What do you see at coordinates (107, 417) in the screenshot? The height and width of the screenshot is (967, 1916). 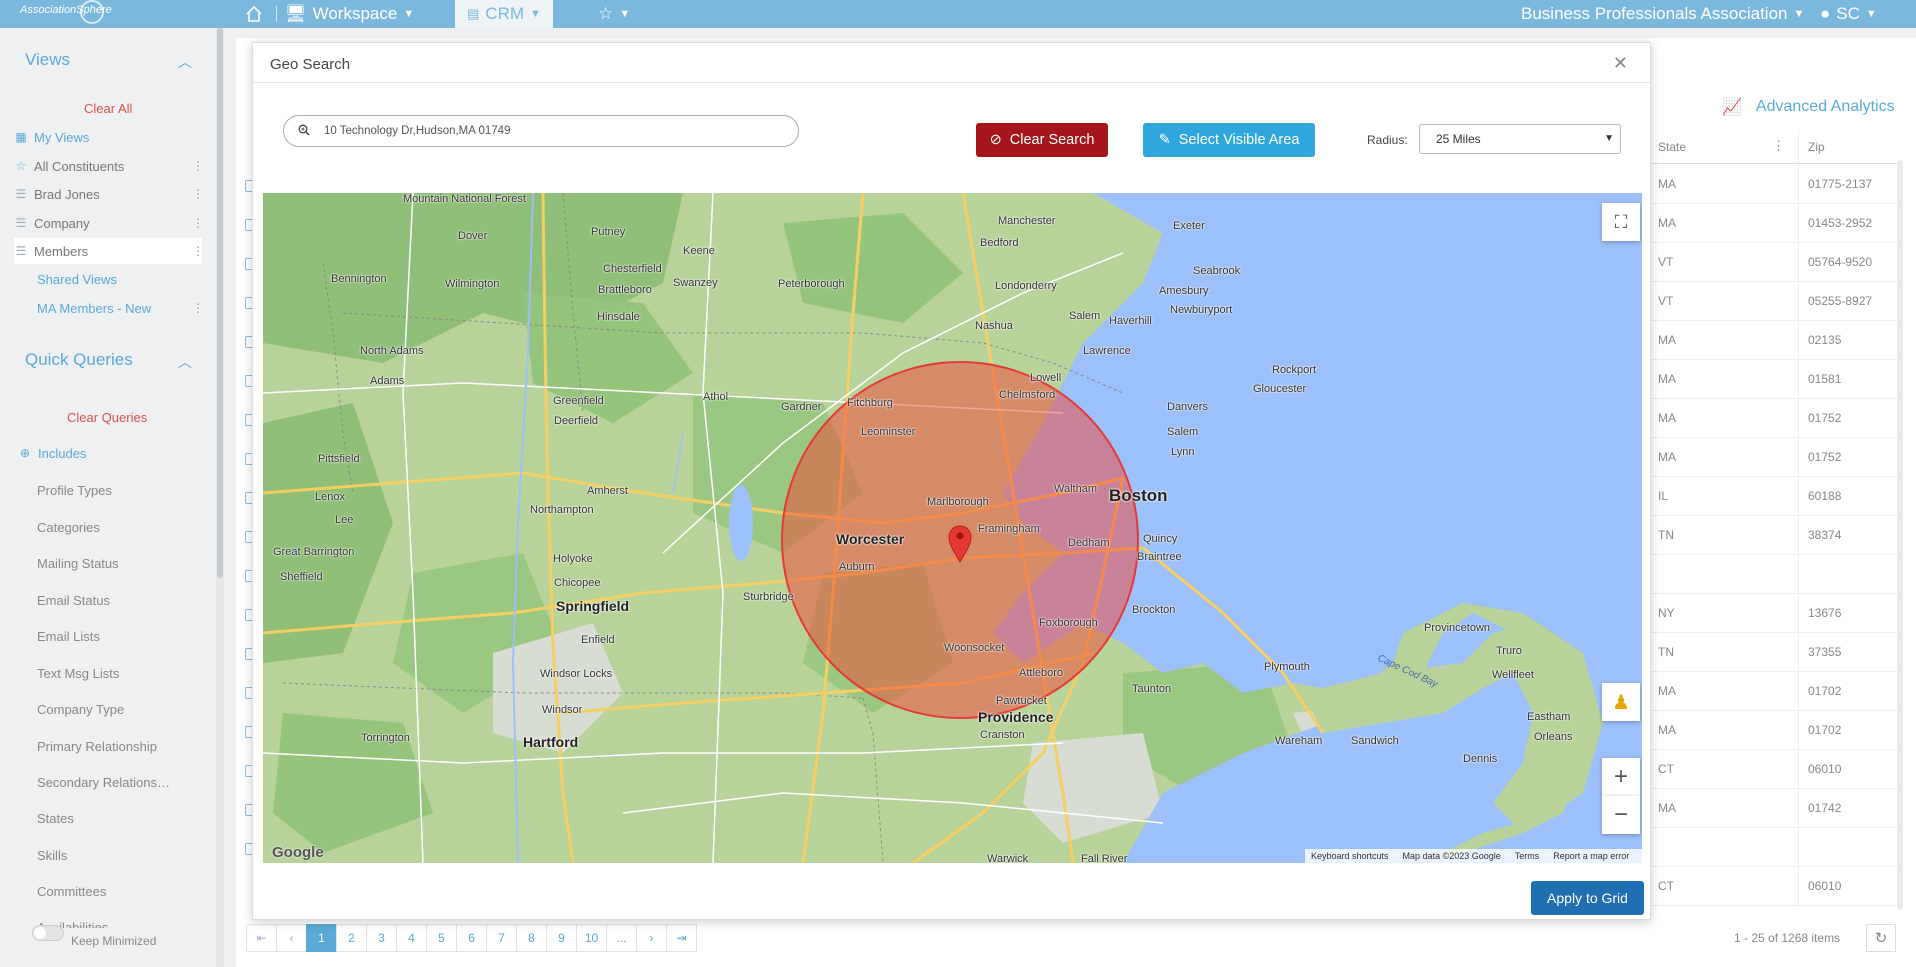 I see `clear-queries-link: Clear Queries` at bounding box center [107, 417].